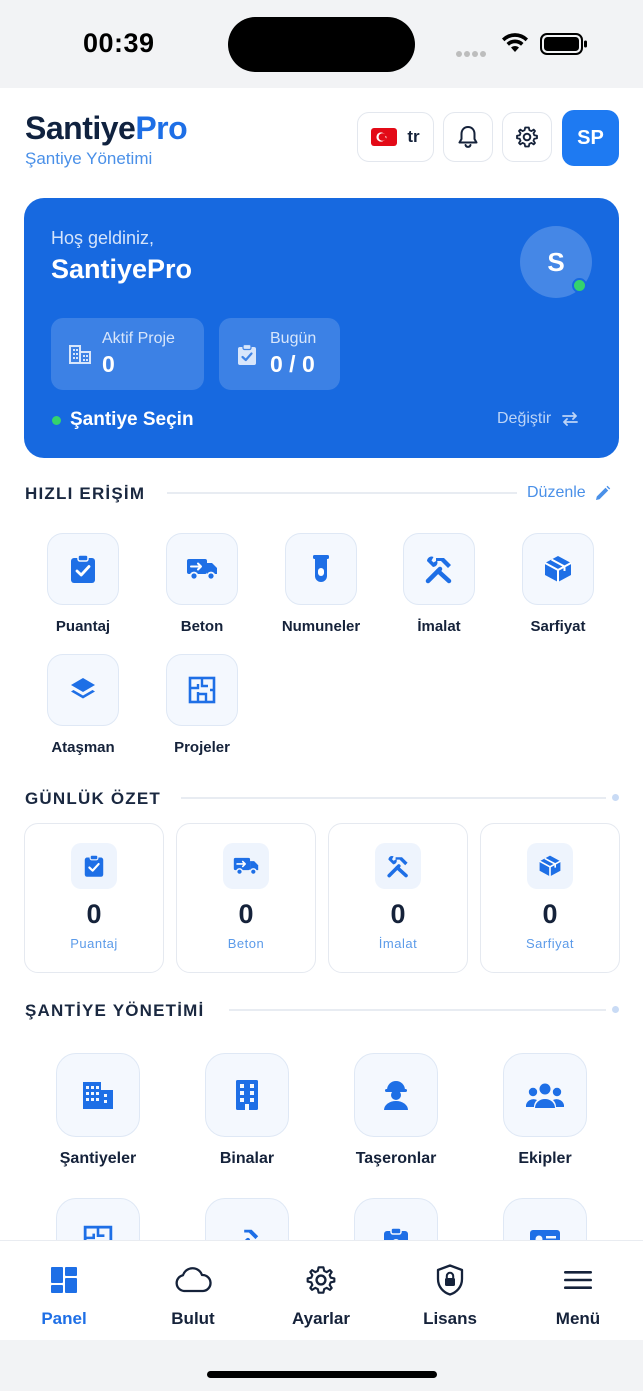 The image size is (643, 1391). I want to click on summary-card-sarfiyat: 0 Sarfiyat, so click(550, 898).